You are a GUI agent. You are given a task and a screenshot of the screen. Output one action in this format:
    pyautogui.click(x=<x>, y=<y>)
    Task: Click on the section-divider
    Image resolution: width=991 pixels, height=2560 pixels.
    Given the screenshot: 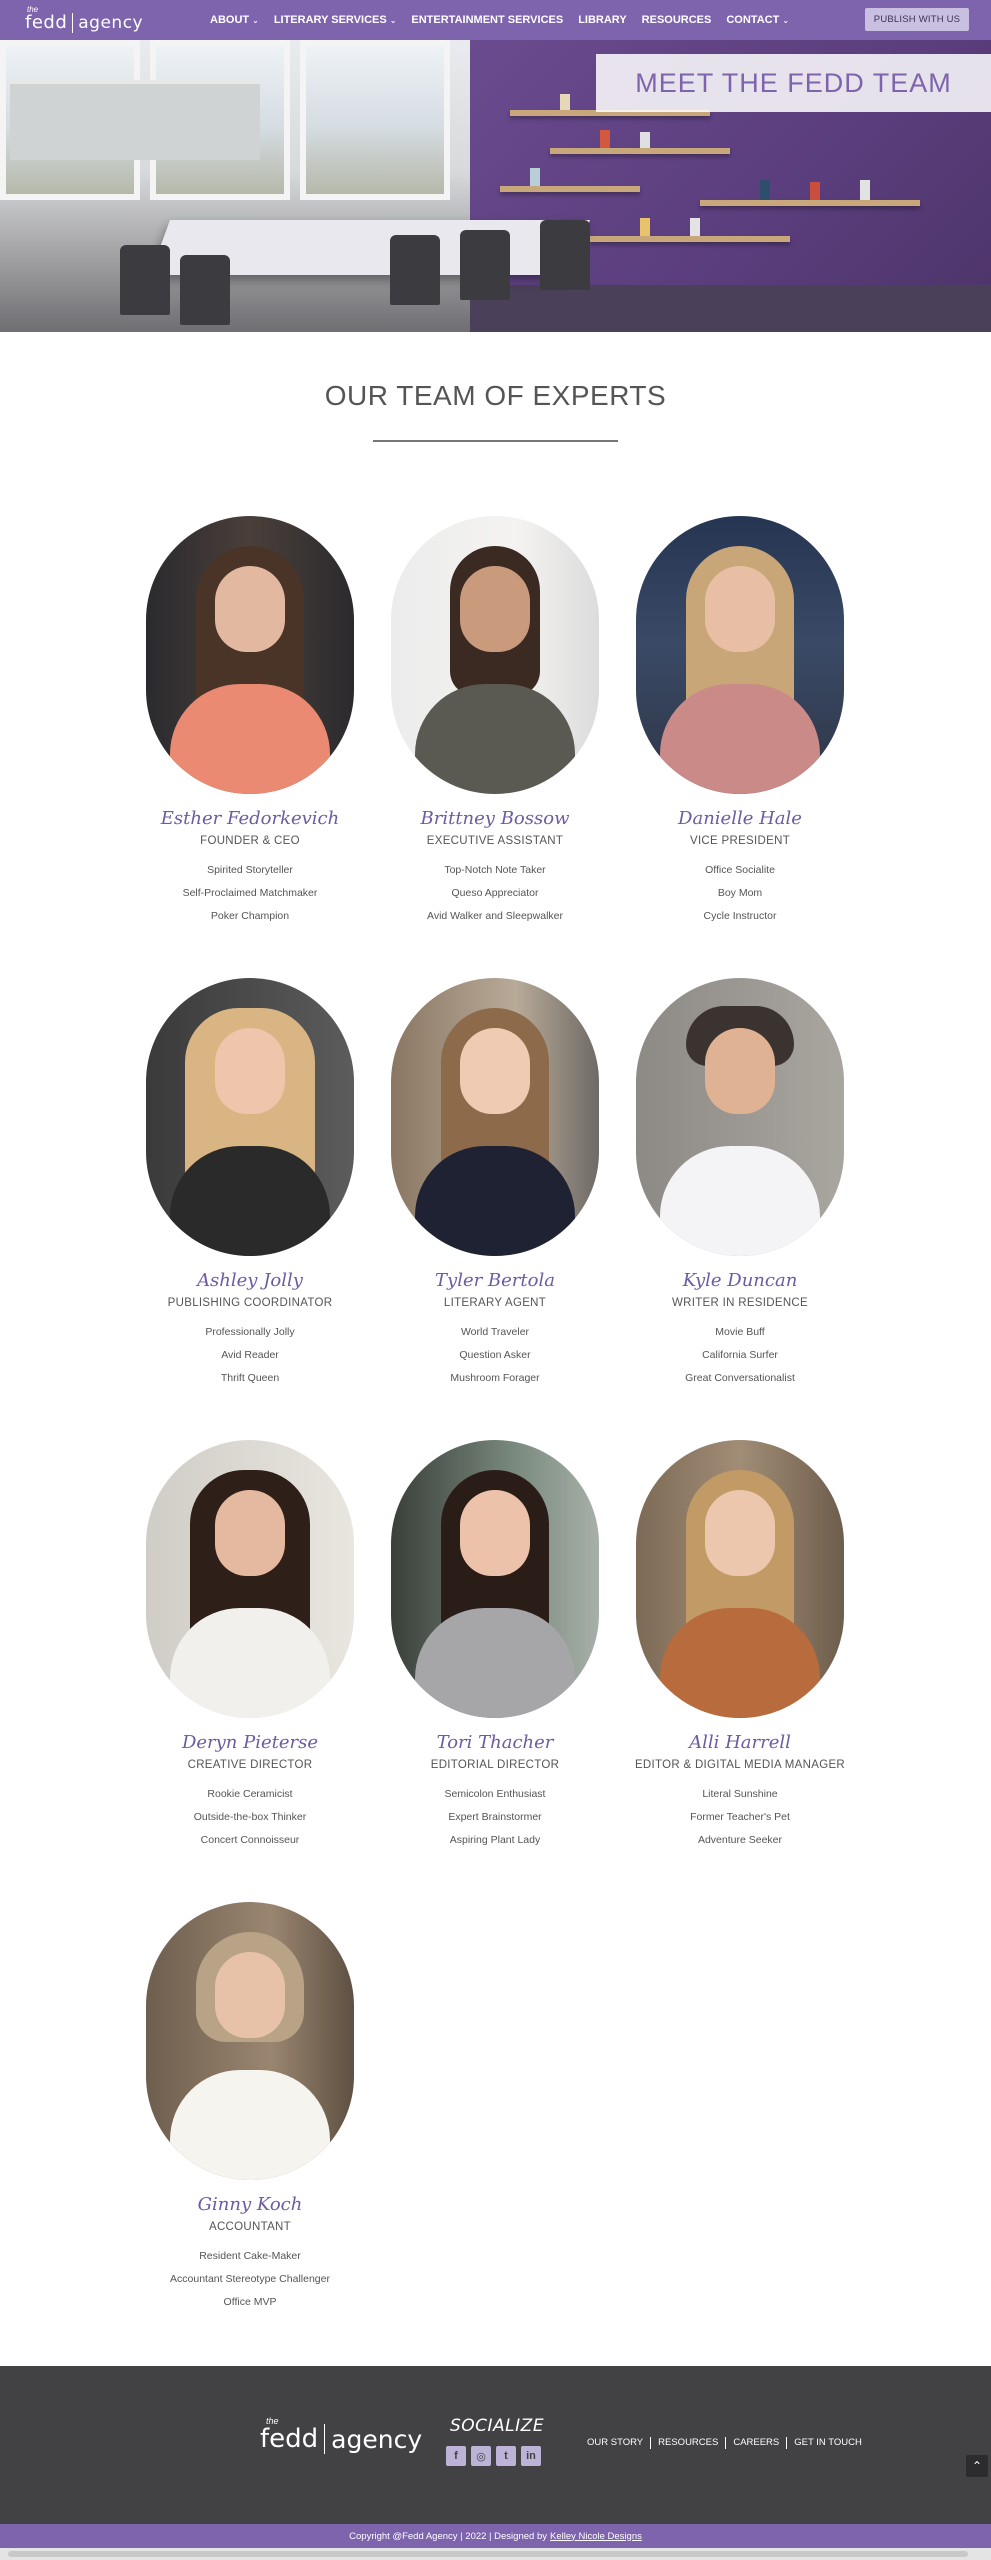 What is the action you would take?
    pyautogui.click(x=495, y=441)
    